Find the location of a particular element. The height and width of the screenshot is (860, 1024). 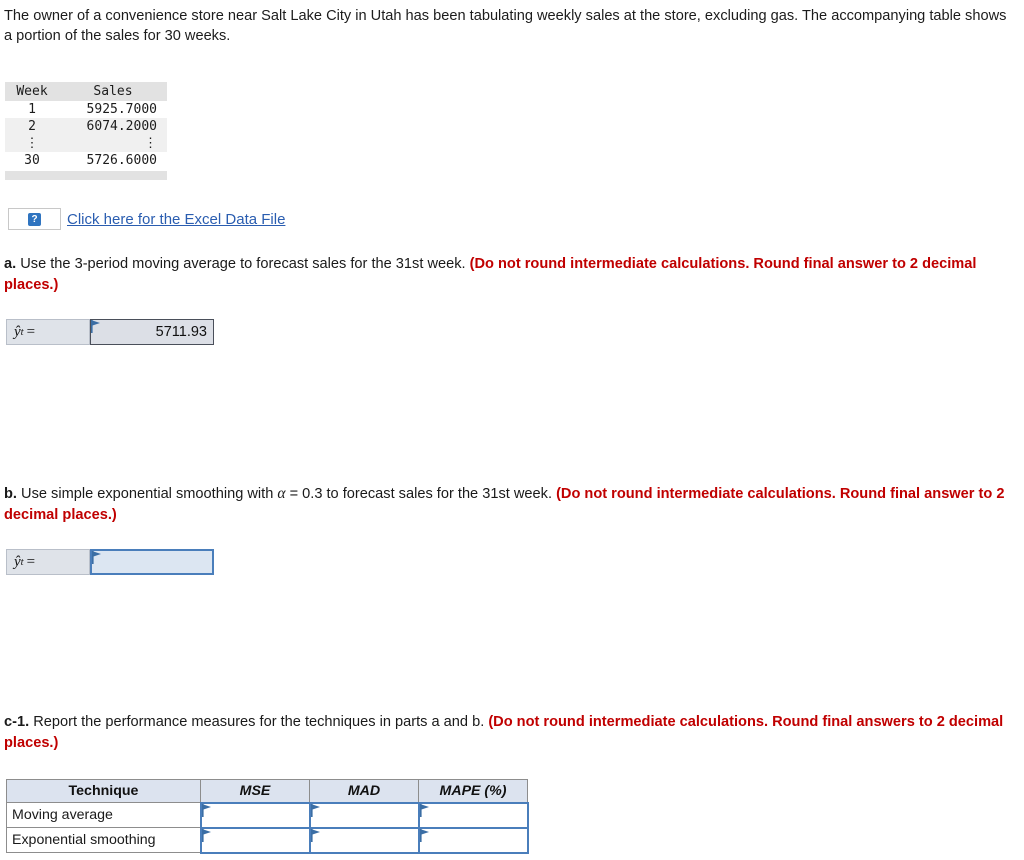

cell-sales-ellipsis: ⋮ is located at coordinates (114, 143).